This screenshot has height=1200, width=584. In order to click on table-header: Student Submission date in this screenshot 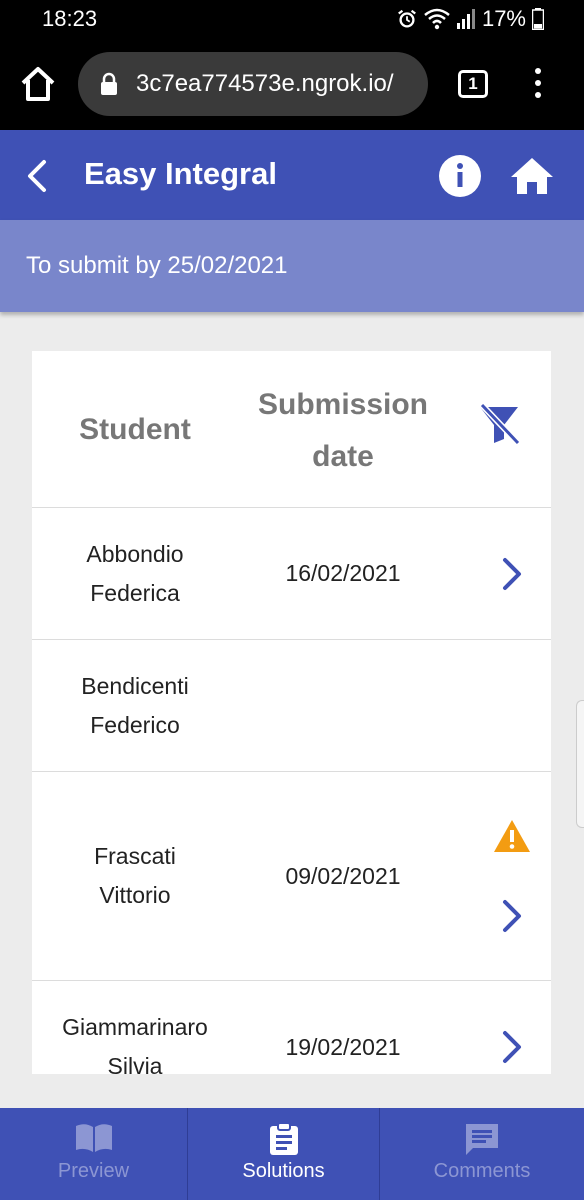, I will do `click(291, 429)`.